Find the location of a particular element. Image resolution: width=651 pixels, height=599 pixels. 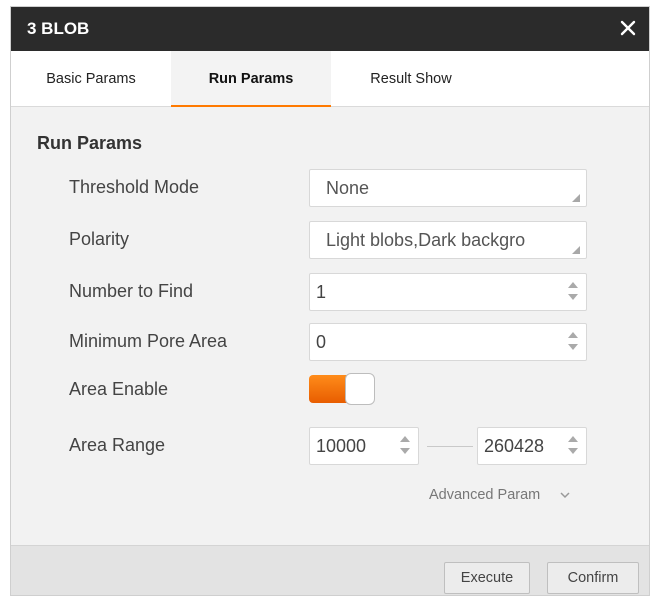

advanced-param-link: Advanced Param is located at coordinates (484, 495).